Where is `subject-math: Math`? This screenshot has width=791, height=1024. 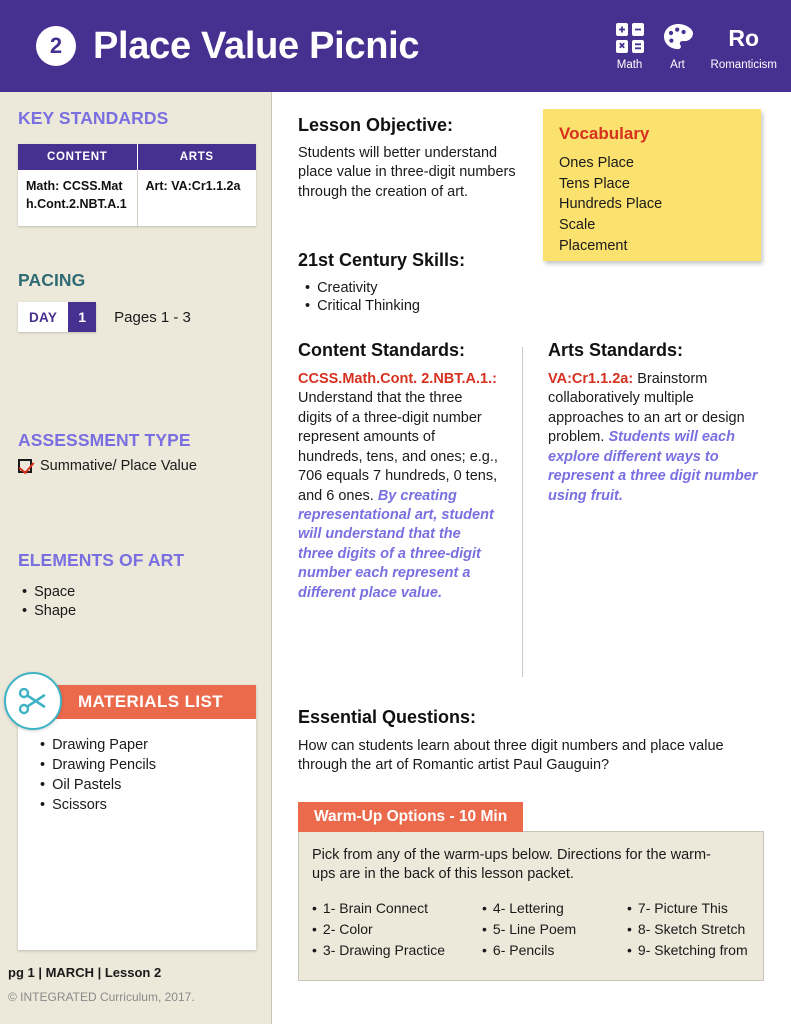 subject-math: Math is located at coordinates (630, 45).